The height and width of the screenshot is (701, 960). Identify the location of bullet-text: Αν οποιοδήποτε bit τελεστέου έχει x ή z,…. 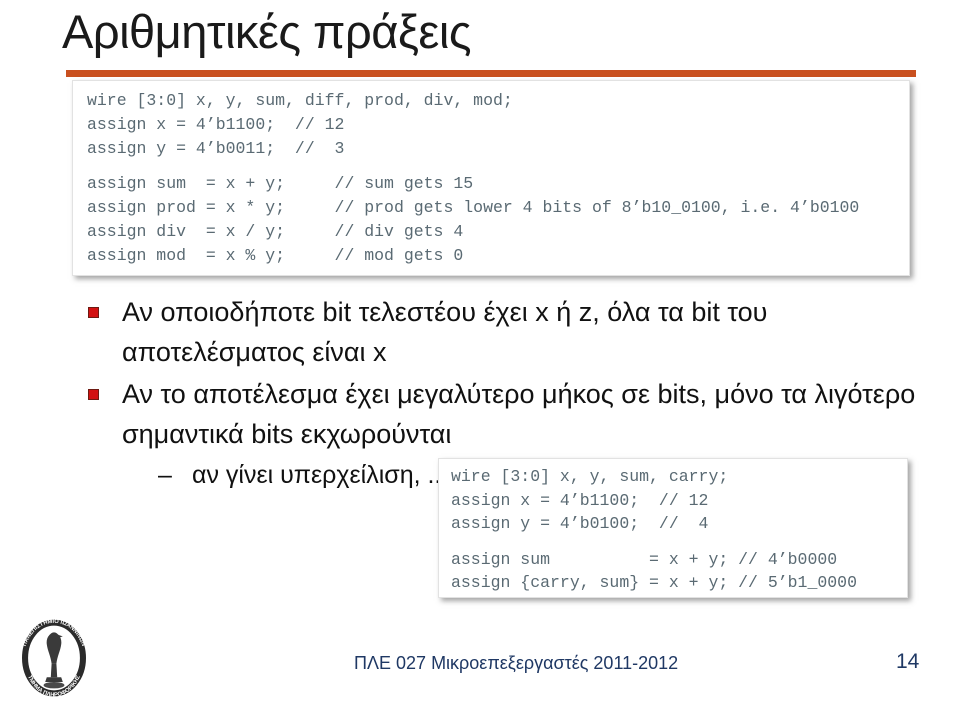
(445, 332).